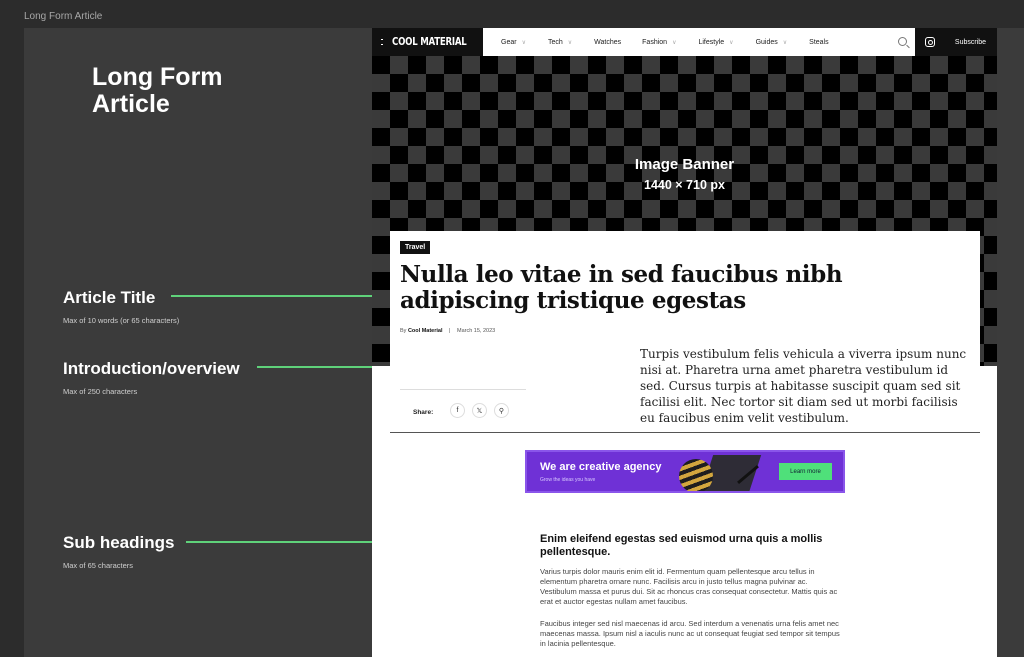 This screenshot has width=1024, height=657. Describe the element at coordinates (151, 368) in the screenshot. I see `annotation-heading: Introduction/overview` at that location.